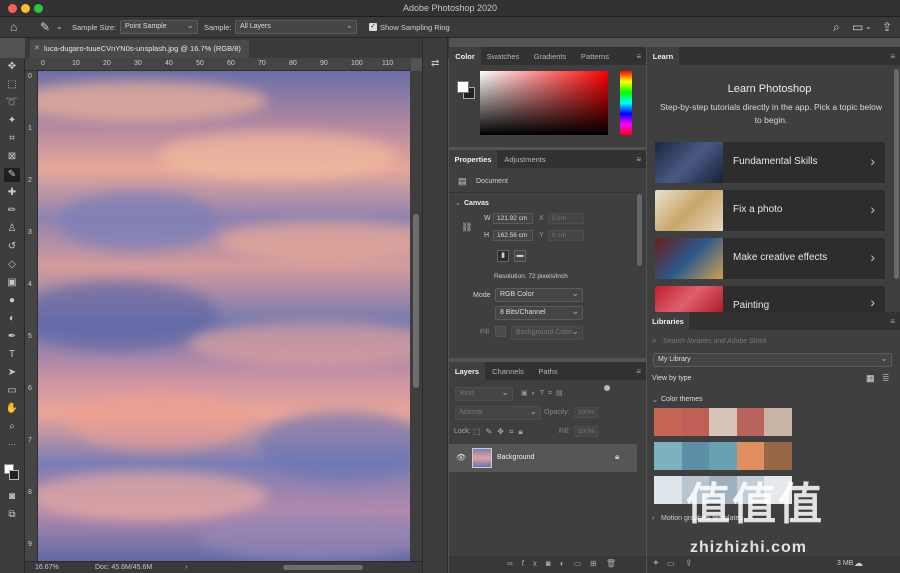  What do you see at coordinates (656, 563) in the screenshot?
I see `add-element-icon: +` at bounding box center [656, 563].